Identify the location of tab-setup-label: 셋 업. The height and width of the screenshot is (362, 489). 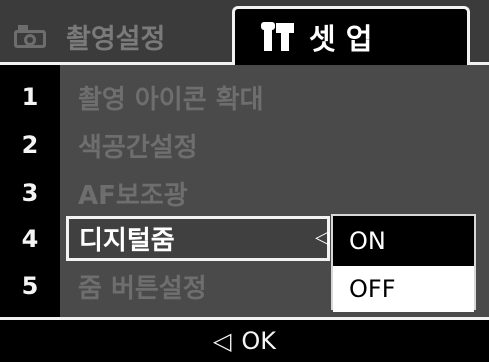
(341, 39).